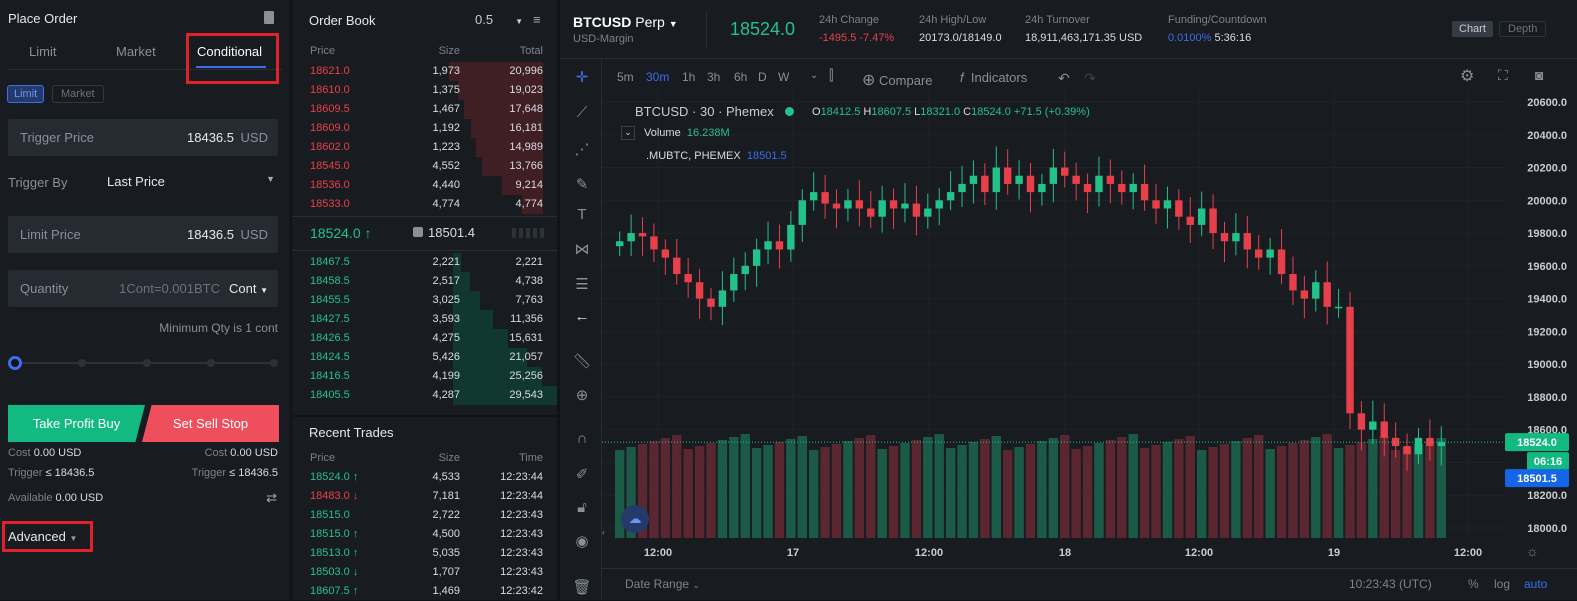  What do you see at coordinates (537, 19) in the screenshot?
I see `menu-icon: ≡` at bounding box center [537, 19].